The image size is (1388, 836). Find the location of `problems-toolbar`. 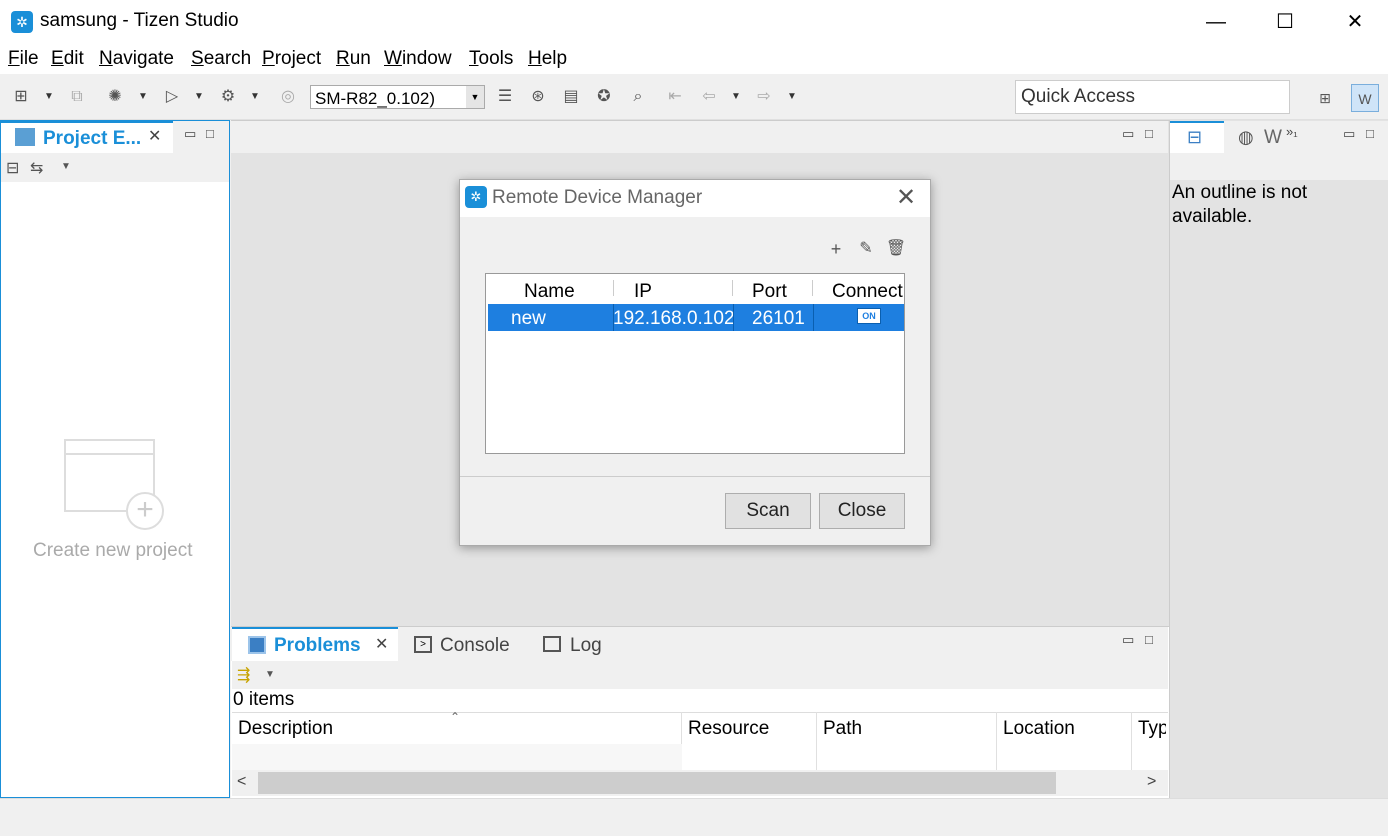

problems-toolbar is located at coordinates (700, 675).